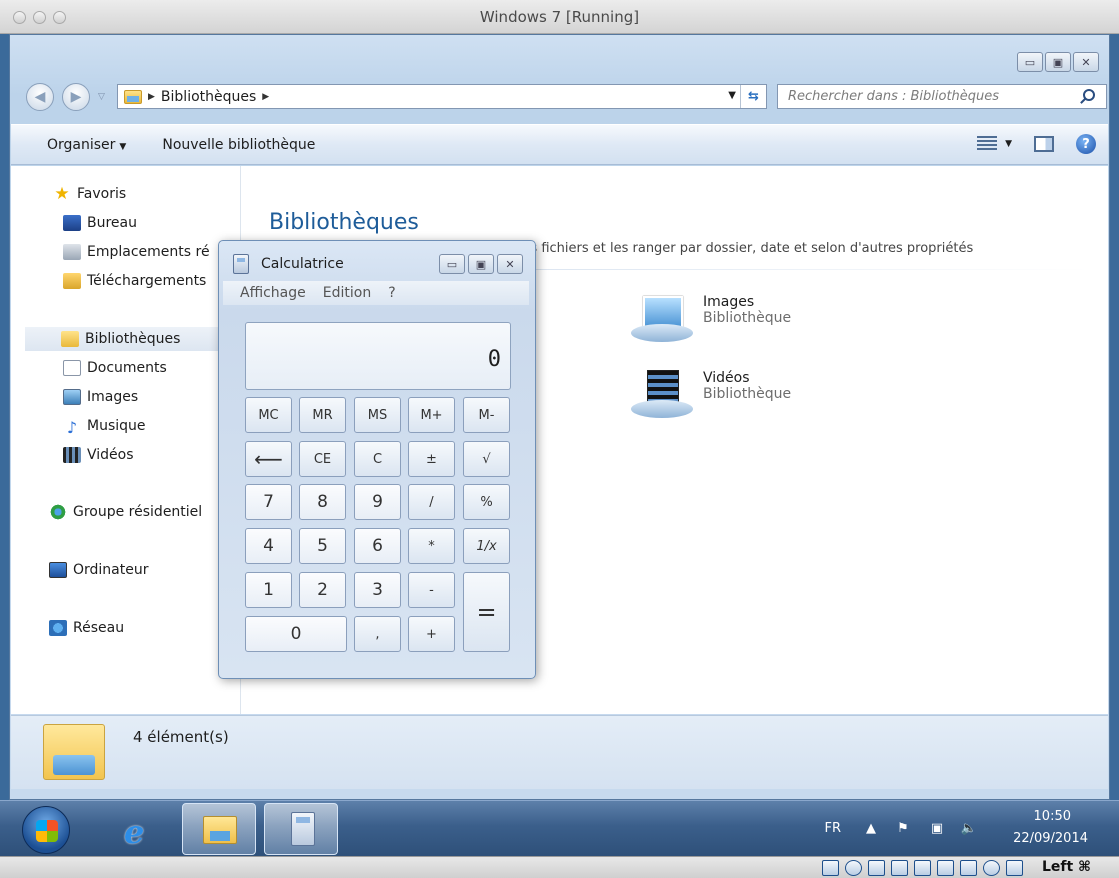  What do you see at coordinates (732, 95) in the screenshot?
I see `address-dropdown-icon: ▼` at bounding box center [732, 95].